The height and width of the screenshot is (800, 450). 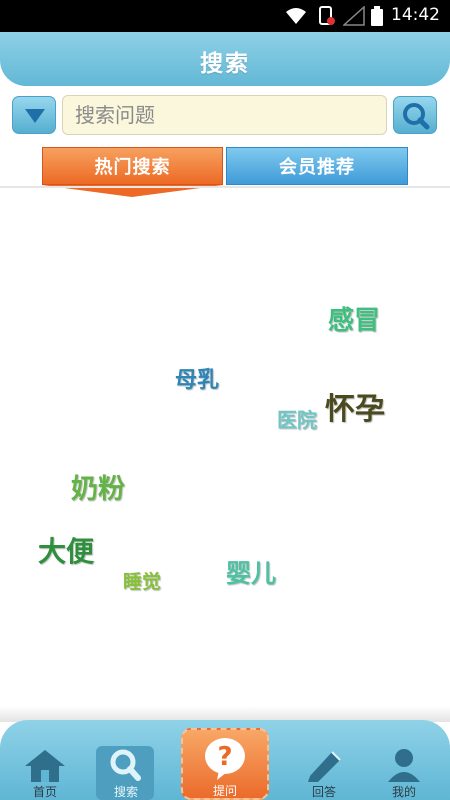 I want to click on keyword-shuijiao: 睡觉, so click(x=142, y=580).